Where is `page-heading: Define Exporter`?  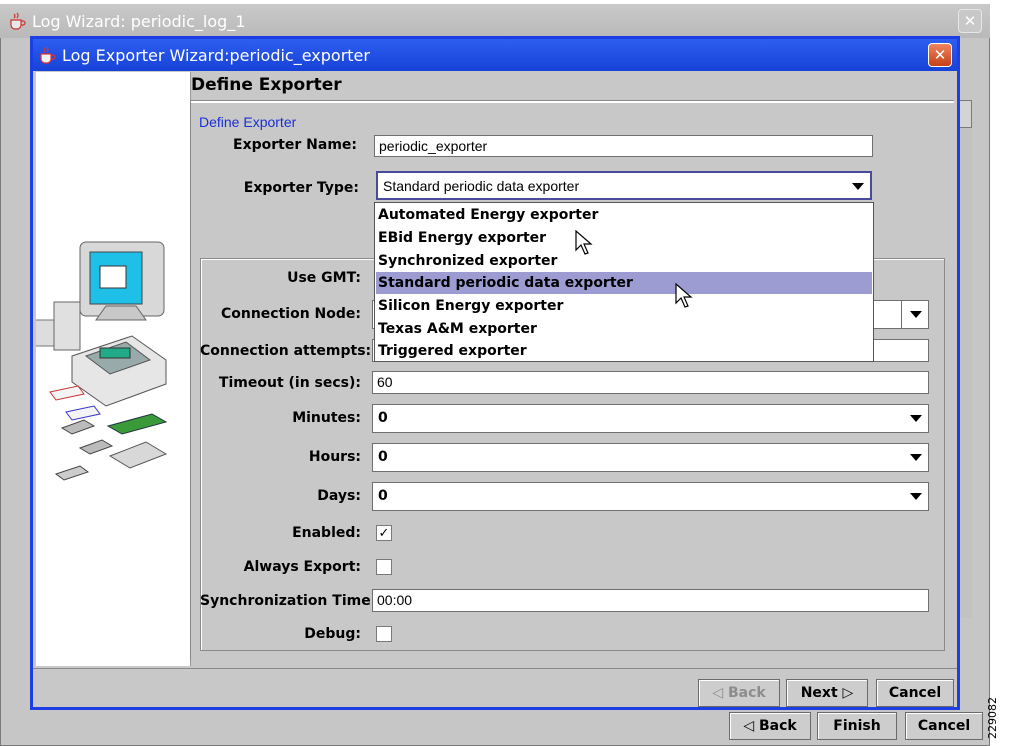
page-heading: Define Exporter is located at coordinates (266, 85).